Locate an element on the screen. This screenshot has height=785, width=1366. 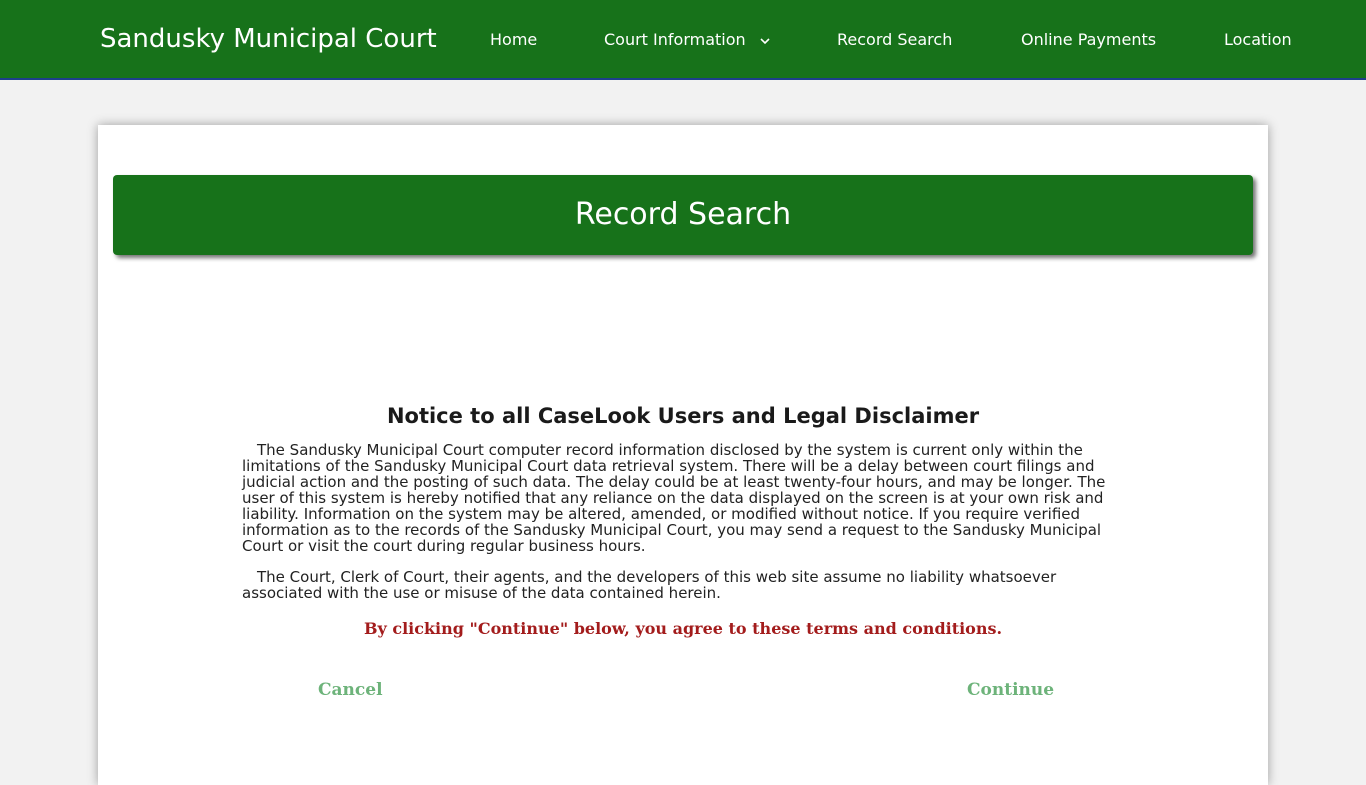
page-banner: Record Search is located at coordinates (683, 215).